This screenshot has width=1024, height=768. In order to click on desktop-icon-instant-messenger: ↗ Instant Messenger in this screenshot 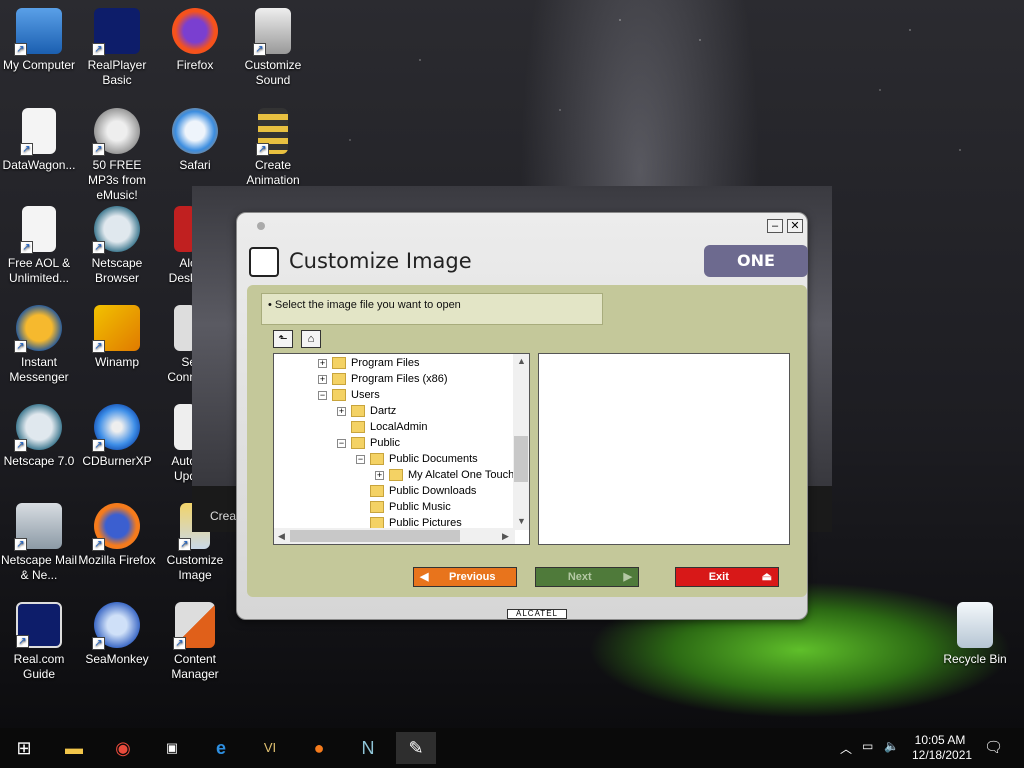, I will do `click(39, 345)`.